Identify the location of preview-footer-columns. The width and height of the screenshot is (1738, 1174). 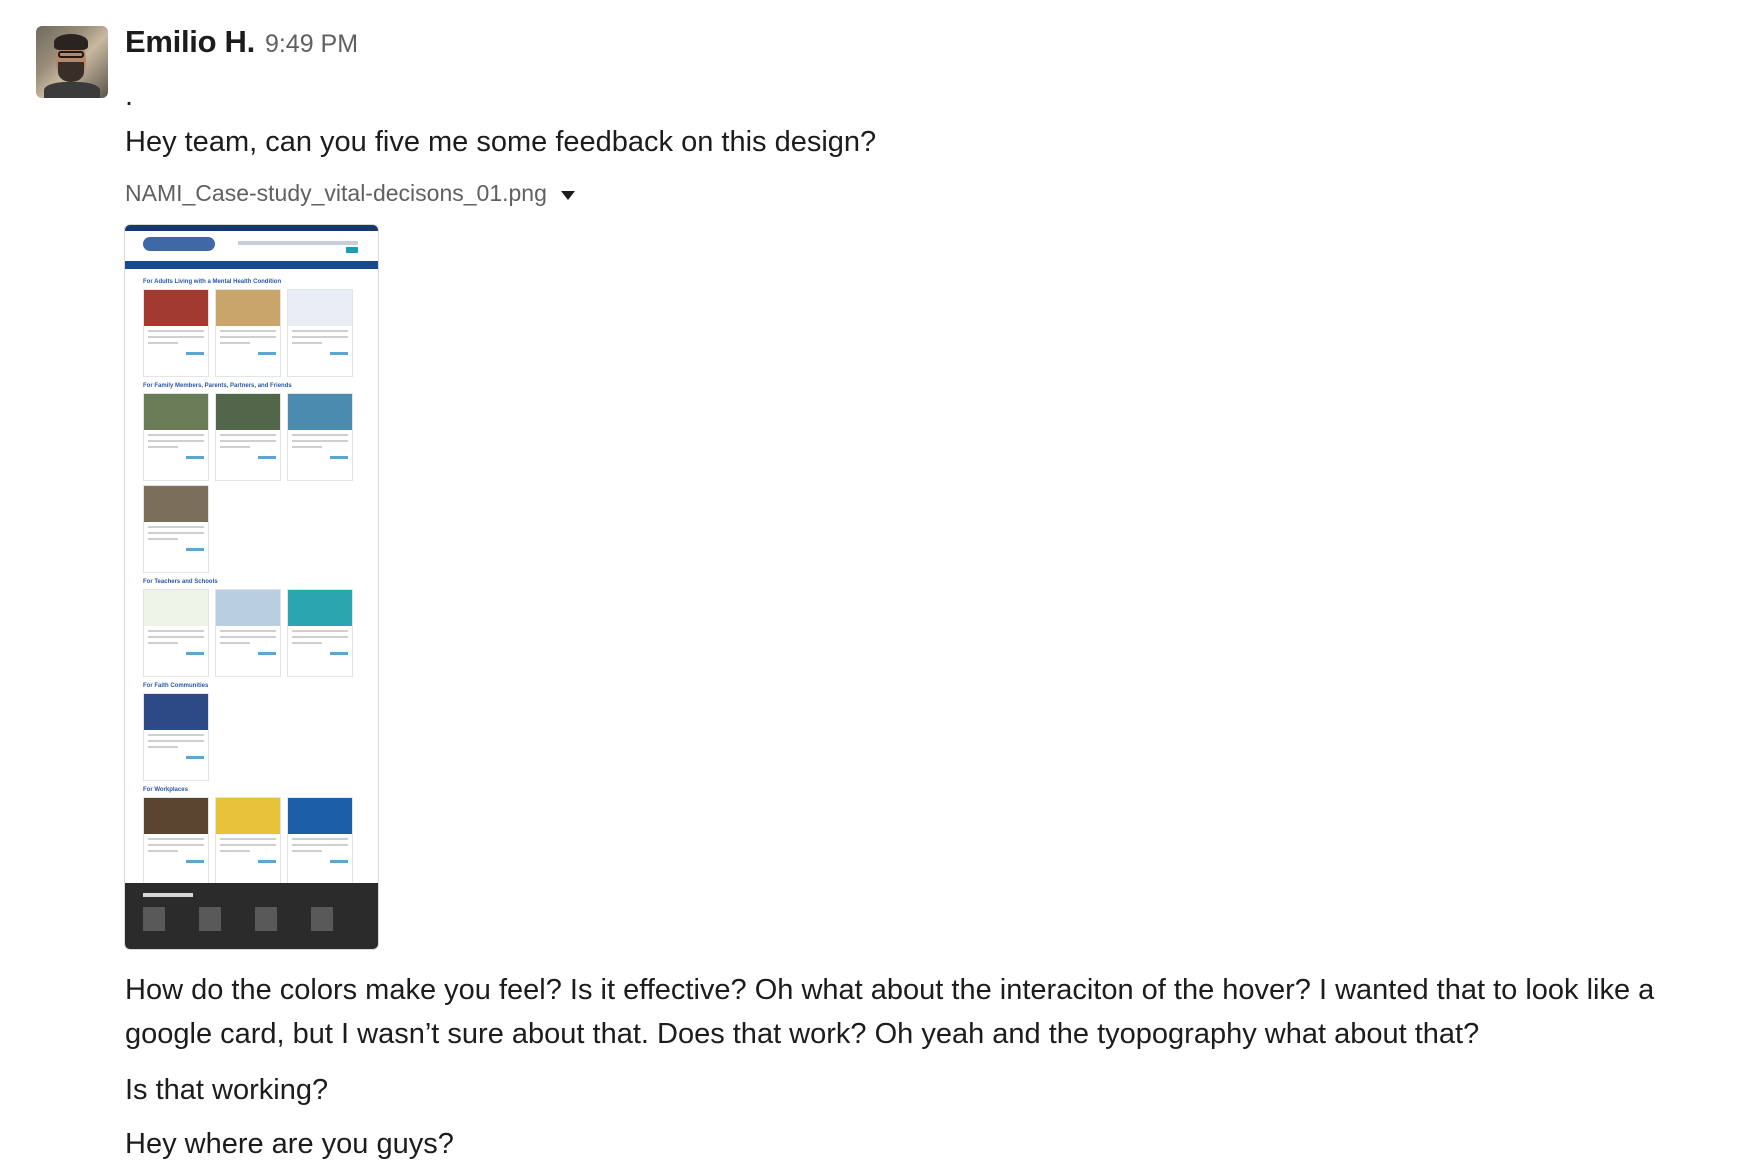
(253, 919).